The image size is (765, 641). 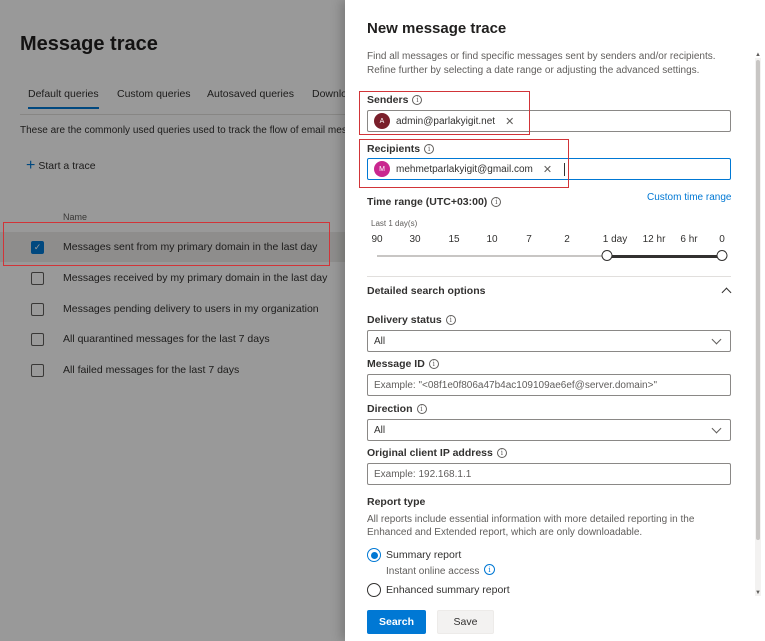 I want to click on direction-label-text: Direction, so click(x=390, y=409).